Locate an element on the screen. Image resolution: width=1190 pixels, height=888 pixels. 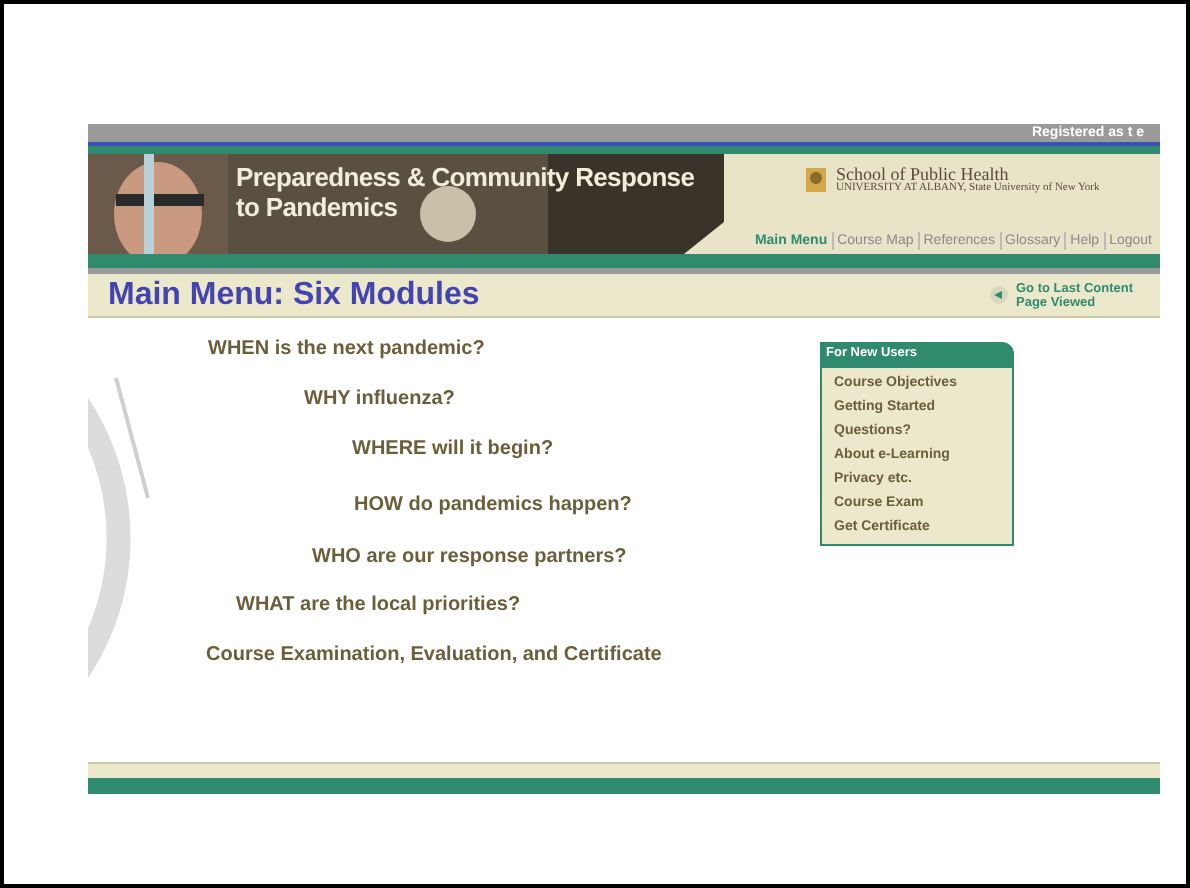
school-seal-icon is located at coordinates (816, 180).